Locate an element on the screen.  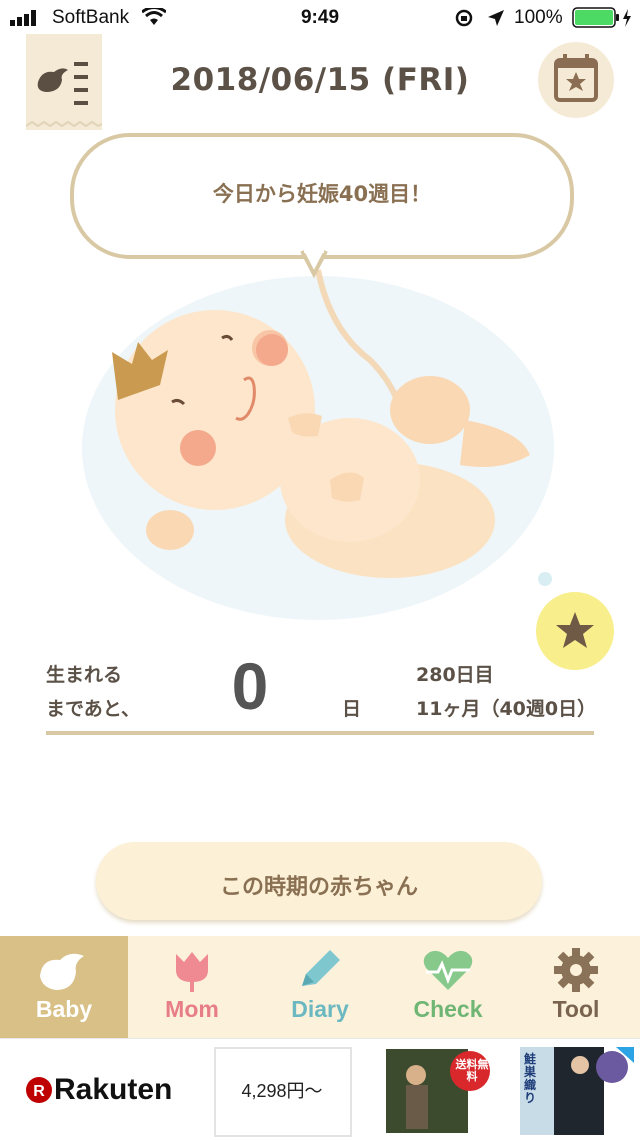
tab-mom: Mom is located at coordinates (192, 987).